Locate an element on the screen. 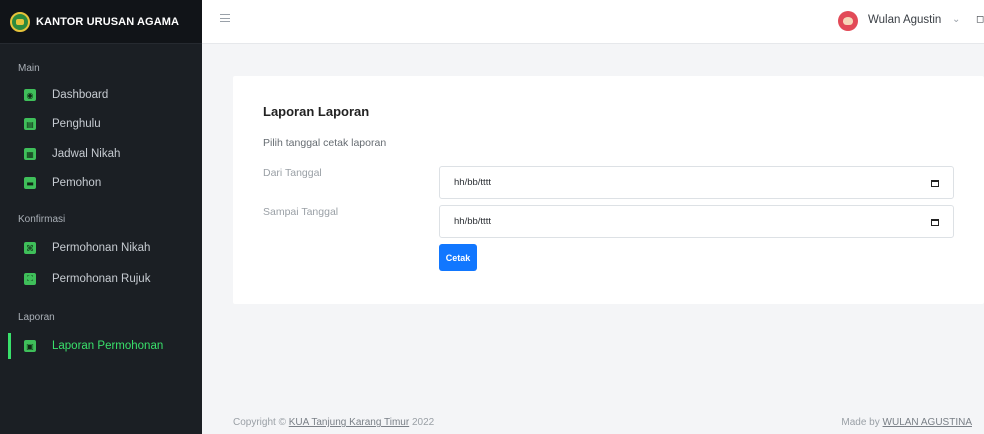 The height and width of the screenshot is (434, 984). sidebar-item-label: Permohonan Rujuk is located at coordinates (101, 279).